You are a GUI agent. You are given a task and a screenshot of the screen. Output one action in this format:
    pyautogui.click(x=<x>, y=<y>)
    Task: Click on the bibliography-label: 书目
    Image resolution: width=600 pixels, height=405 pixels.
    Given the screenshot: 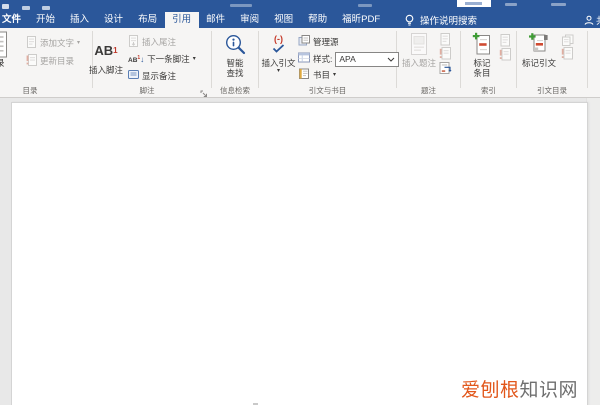 What is the action you would take?
    pyautogui.click(x=322, y=75)
    